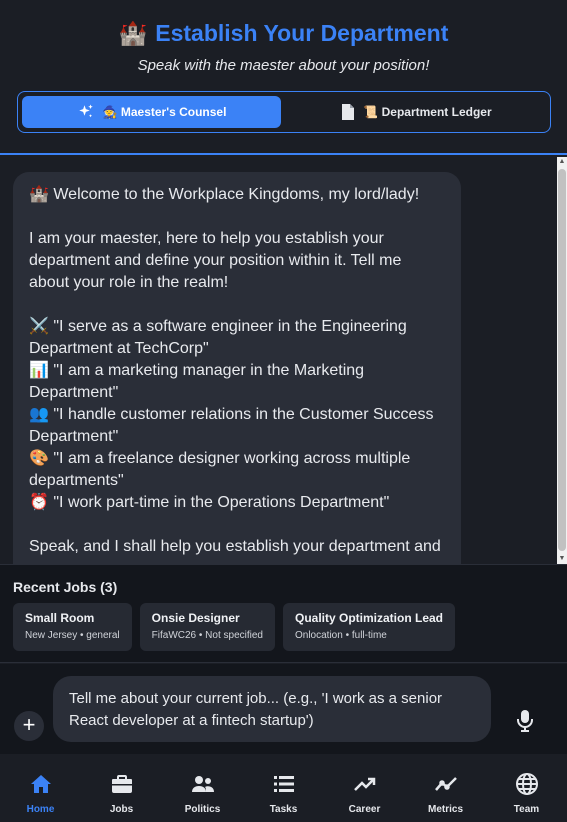 The height and width of the screenshot is (822, 567). Describe the element at coordinates (340, 635) in the screenshot. I see `job-meta: Onlocation • full-time` at that location.